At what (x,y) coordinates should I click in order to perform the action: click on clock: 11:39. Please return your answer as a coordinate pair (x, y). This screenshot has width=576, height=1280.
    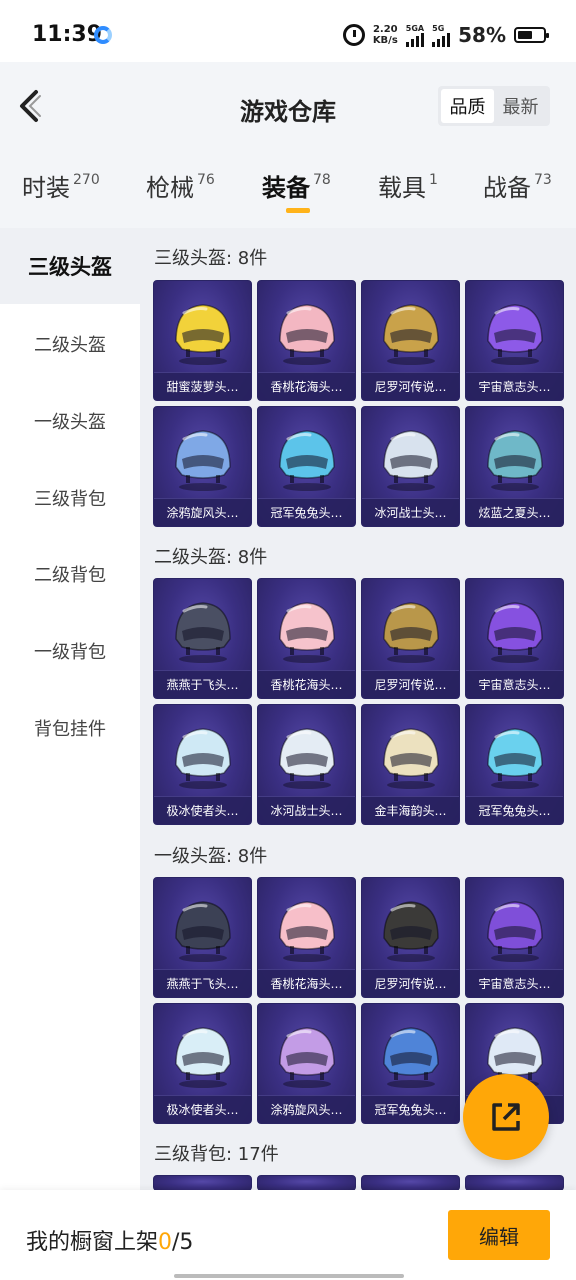
    Looking at the image, I should click on (67, 34).